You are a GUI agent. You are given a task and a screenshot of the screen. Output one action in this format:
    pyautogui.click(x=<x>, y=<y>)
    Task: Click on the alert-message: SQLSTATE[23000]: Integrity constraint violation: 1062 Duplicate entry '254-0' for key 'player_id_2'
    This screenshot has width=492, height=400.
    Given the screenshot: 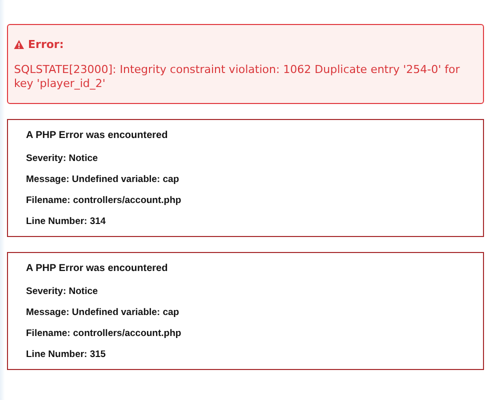 What is the action you would take?
    pyautogui.click(x=237, y=77)
    